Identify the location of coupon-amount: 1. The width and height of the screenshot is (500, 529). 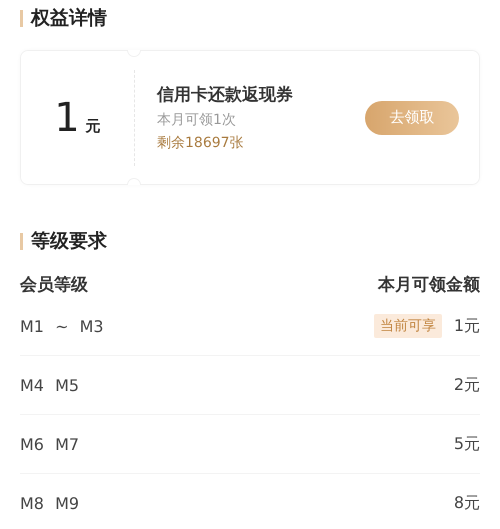
(67, 117).